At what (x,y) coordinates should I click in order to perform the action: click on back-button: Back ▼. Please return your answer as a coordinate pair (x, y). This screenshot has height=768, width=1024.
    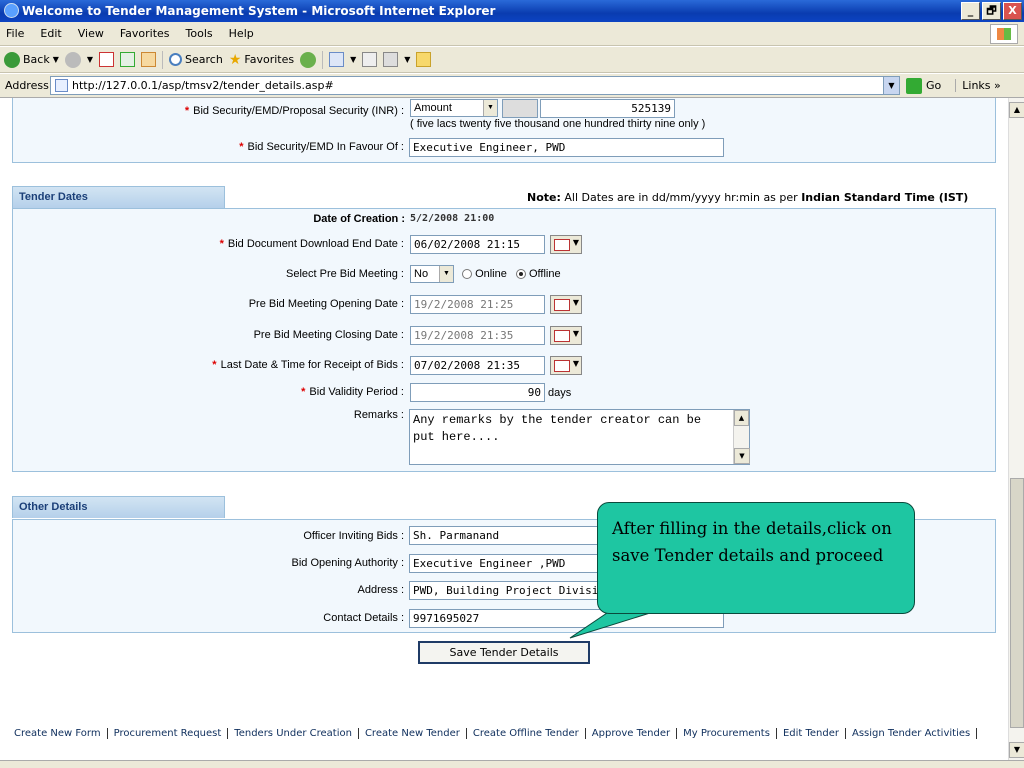
    Looking at the image, I should click on (31, 59).